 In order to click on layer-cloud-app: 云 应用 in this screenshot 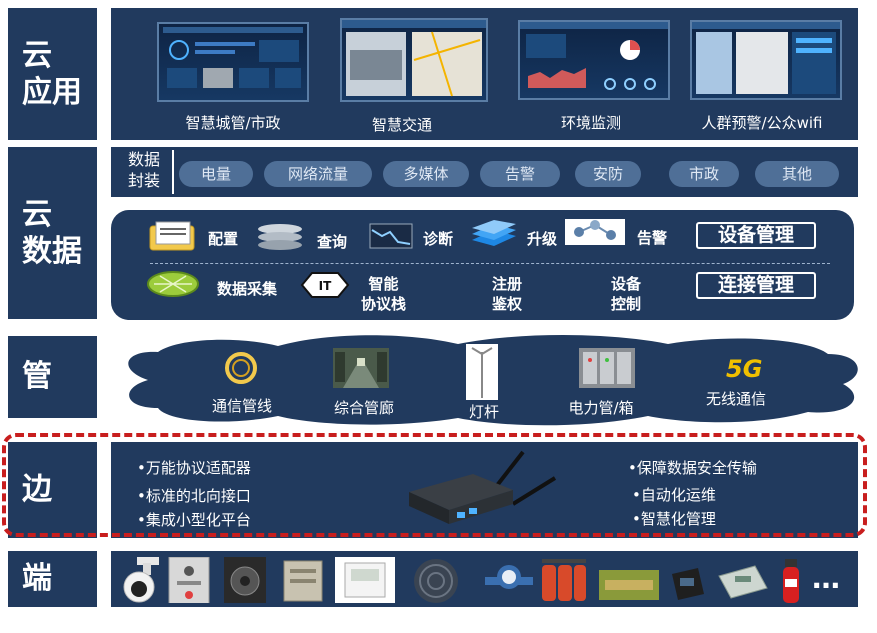, I will do `click(52, 74)`.